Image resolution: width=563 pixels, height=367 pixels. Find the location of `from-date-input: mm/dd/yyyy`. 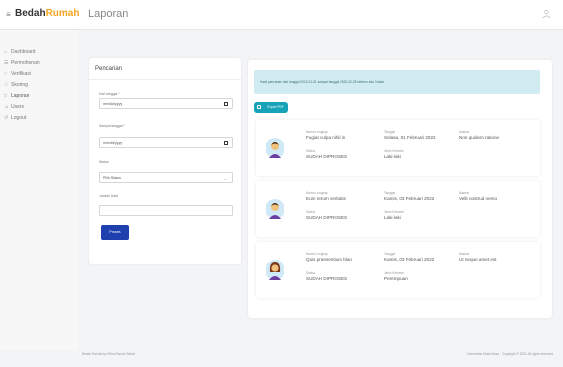

from-date-input: mm/dd/yyyy is located at coordinates (166, 103).